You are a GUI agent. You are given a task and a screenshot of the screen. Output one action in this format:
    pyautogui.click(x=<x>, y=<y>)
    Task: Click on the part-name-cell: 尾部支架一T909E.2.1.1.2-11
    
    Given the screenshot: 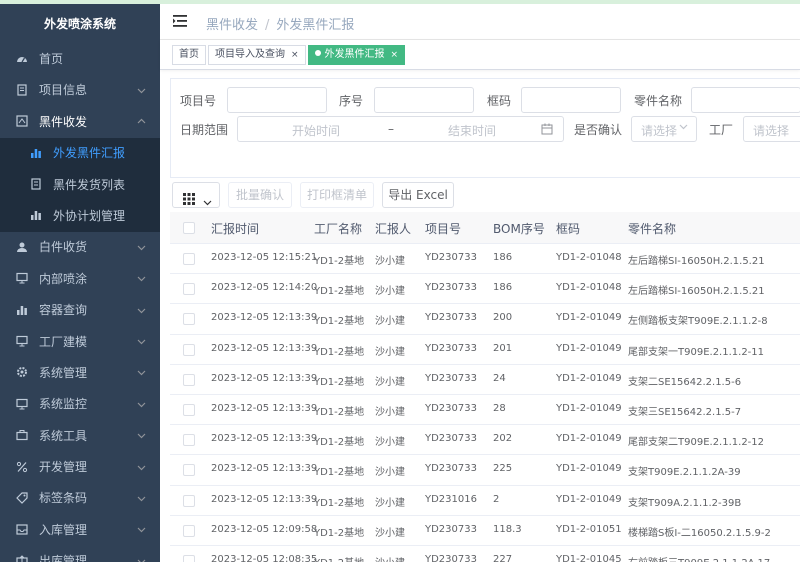 What is the action you would take?
    pyautogui.click(x=696, y=352)
    